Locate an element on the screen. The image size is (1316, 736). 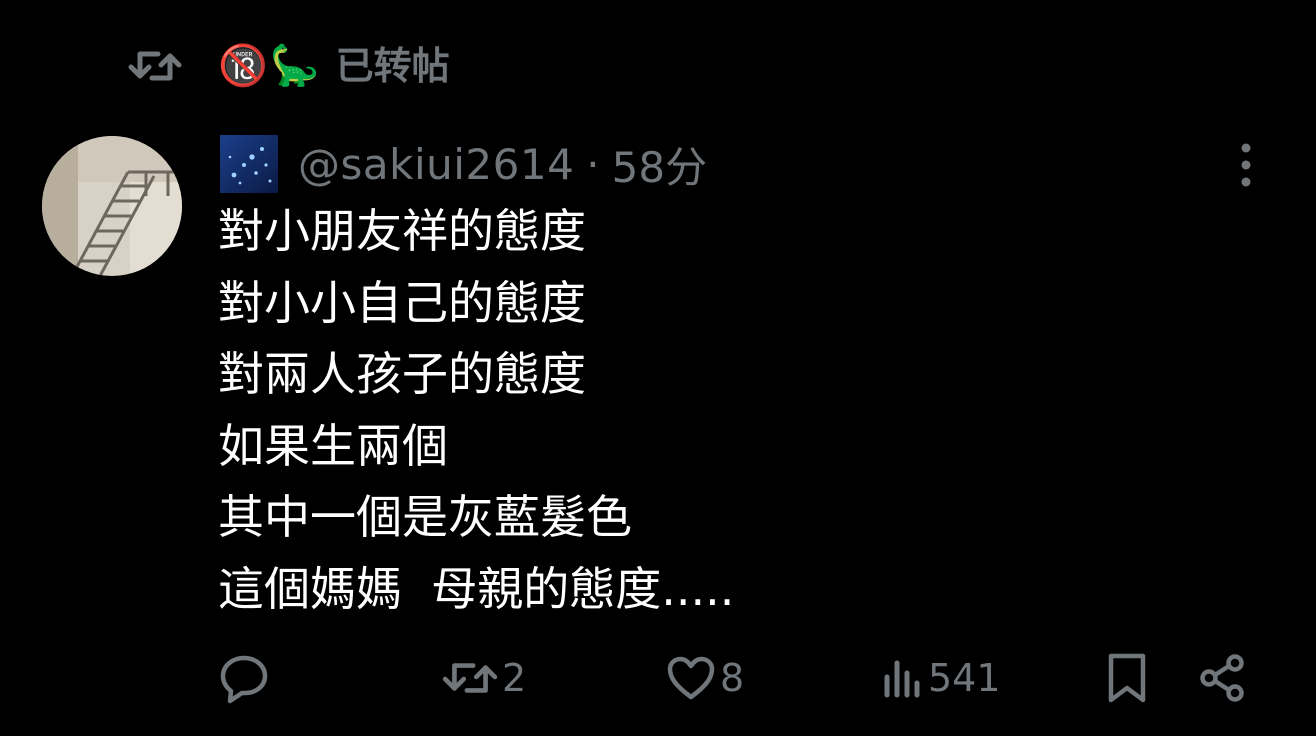
repost-context: 🔞🦕 已转帖 is located at coordinates (289, 66).